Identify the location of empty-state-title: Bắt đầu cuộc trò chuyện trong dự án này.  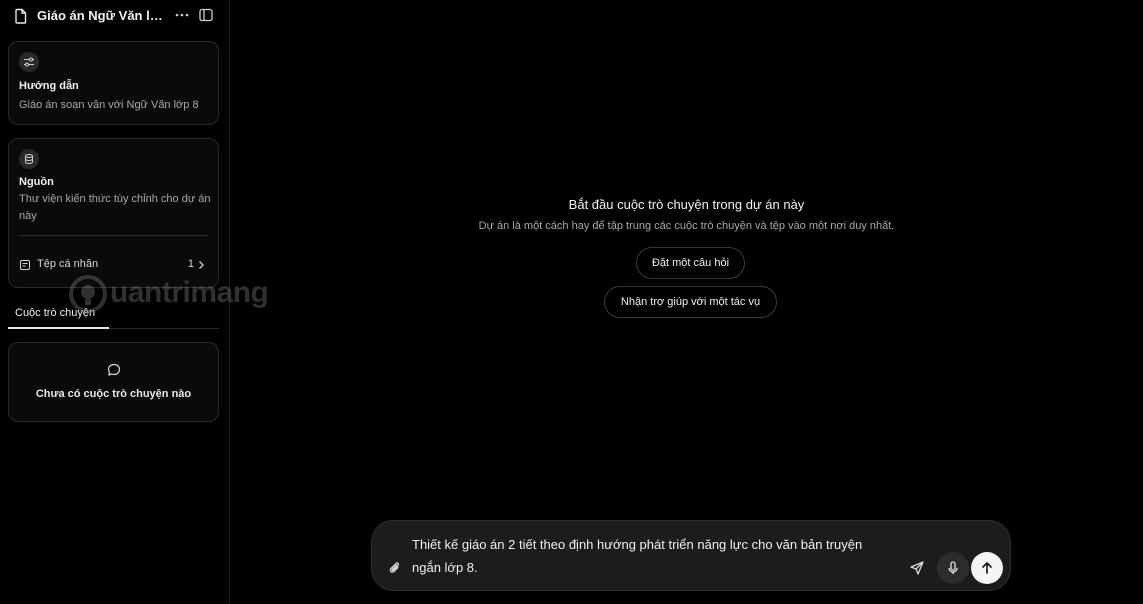
(686, 204).